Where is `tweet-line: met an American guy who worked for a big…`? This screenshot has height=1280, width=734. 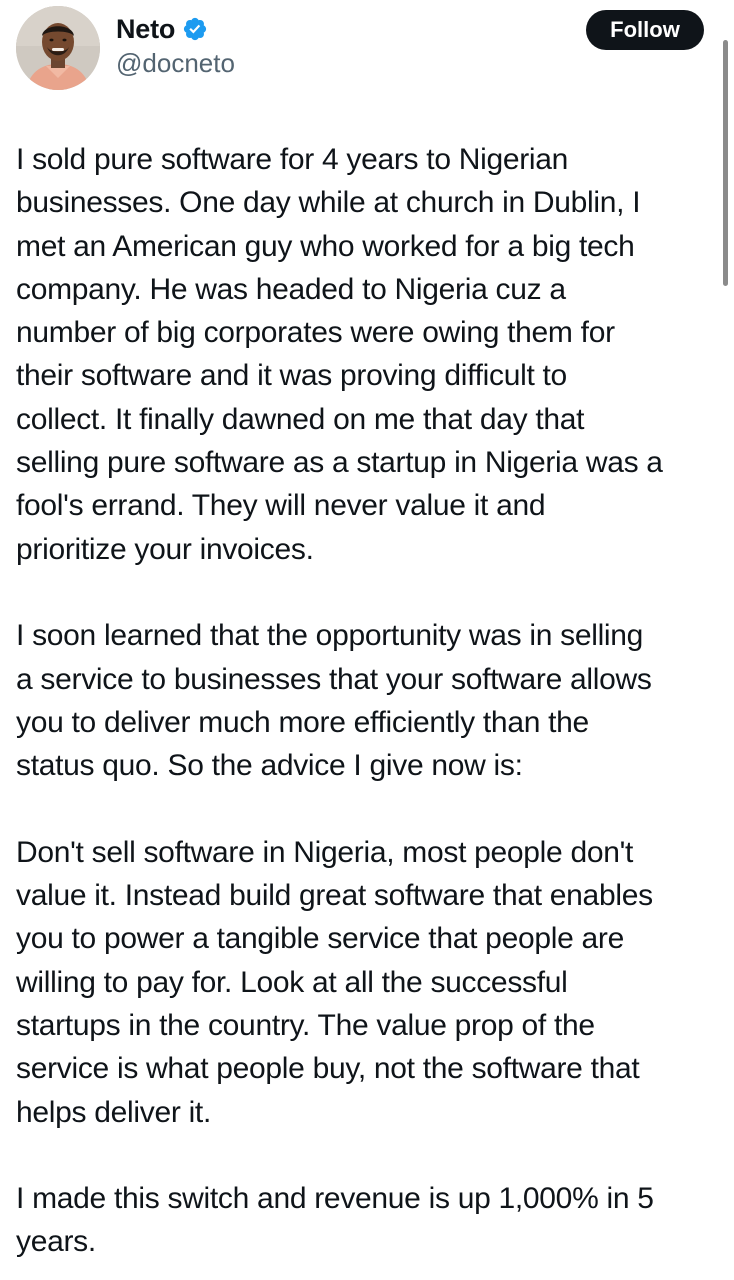 tweet-line: met an American guy who worked for a big… is located at coordinates (325, 246).